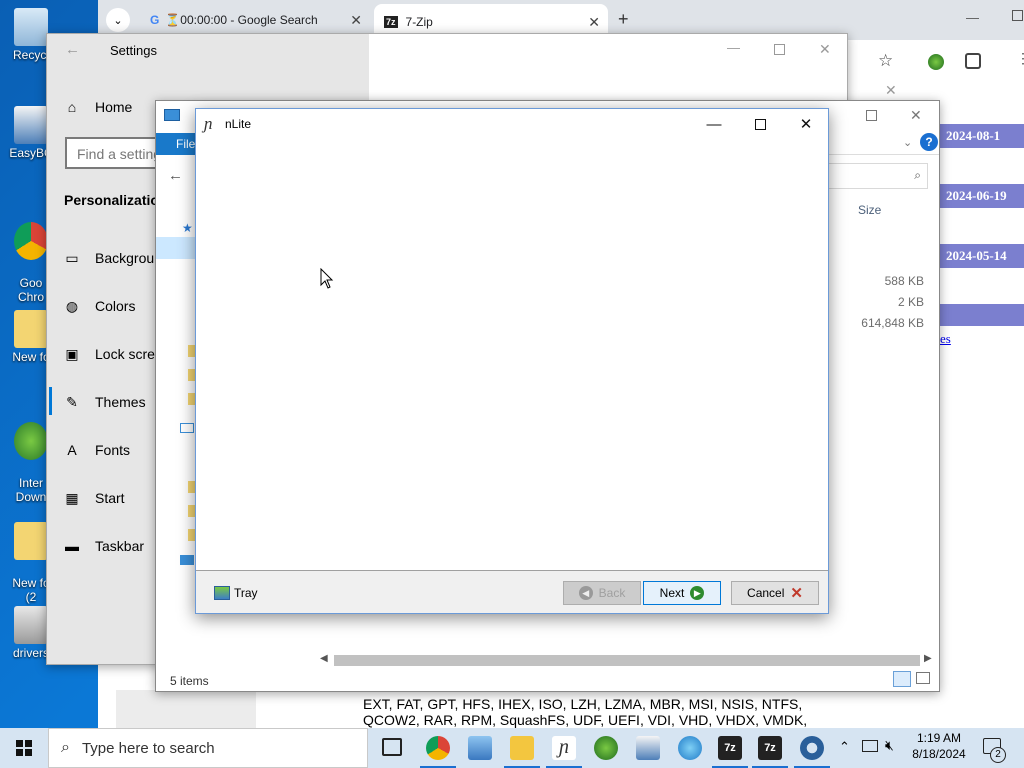 The image size is (1024, 768). What do you see at coordinates (114, 107) in the screenshot?
I see `settings-home-label: Home` at bounding box center [114, 107].